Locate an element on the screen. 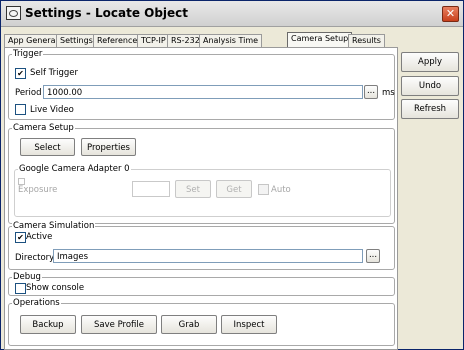 Image resolution: width=464 pixels, height=350 pixels. save-profile-button: Save Profile is located at coordinates (119, 324).